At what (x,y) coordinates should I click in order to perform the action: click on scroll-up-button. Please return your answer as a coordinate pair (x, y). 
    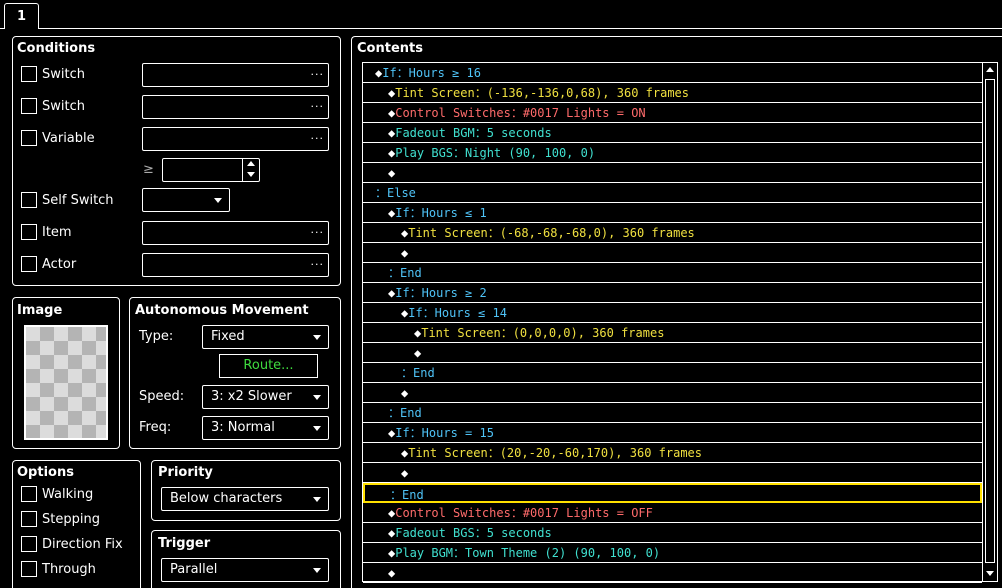
    Looking at the image, I should click on (990, 70).